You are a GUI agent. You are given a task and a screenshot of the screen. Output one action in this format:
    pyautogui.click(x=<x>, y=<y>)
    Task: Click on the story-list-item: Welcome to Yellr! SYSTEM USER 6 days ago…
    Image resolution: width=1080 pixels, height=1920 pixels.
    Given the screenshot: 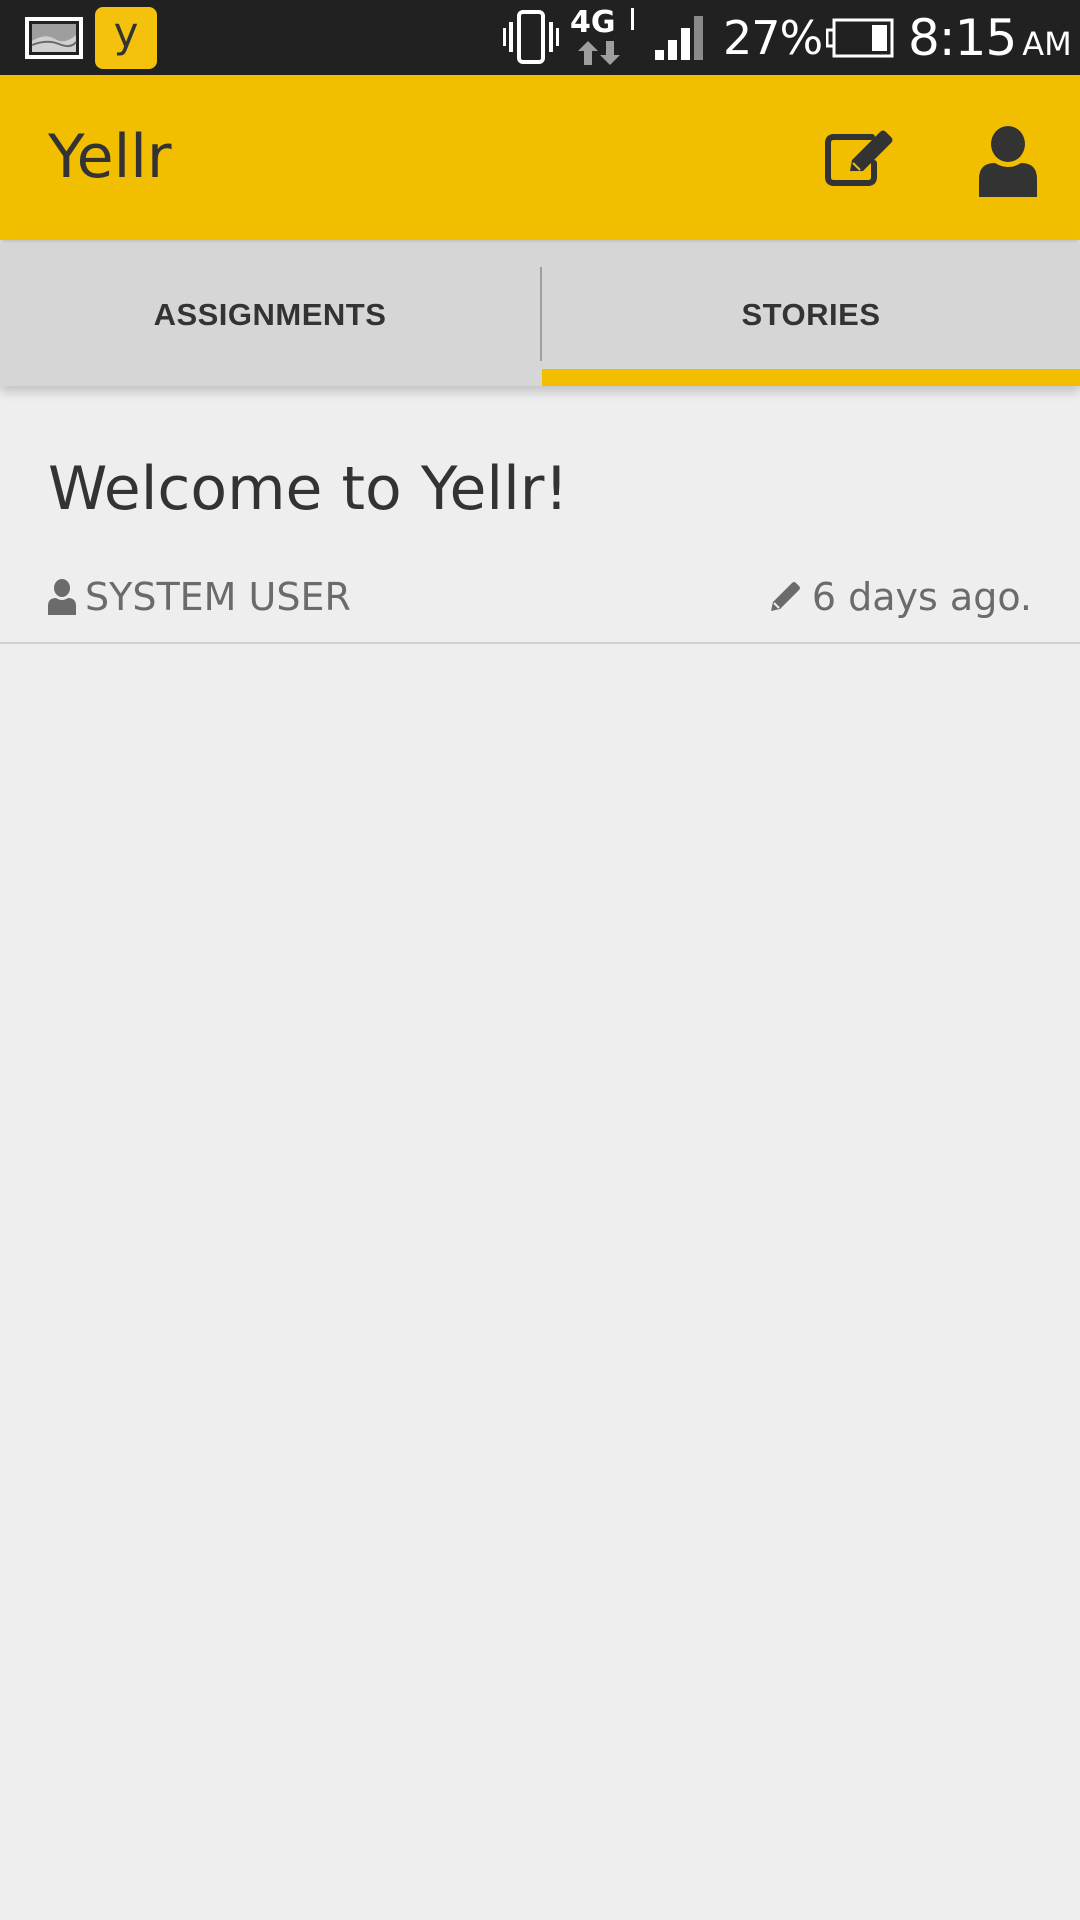 What is the action you would take?
    pyautogui.click(x=540, y=515)
    